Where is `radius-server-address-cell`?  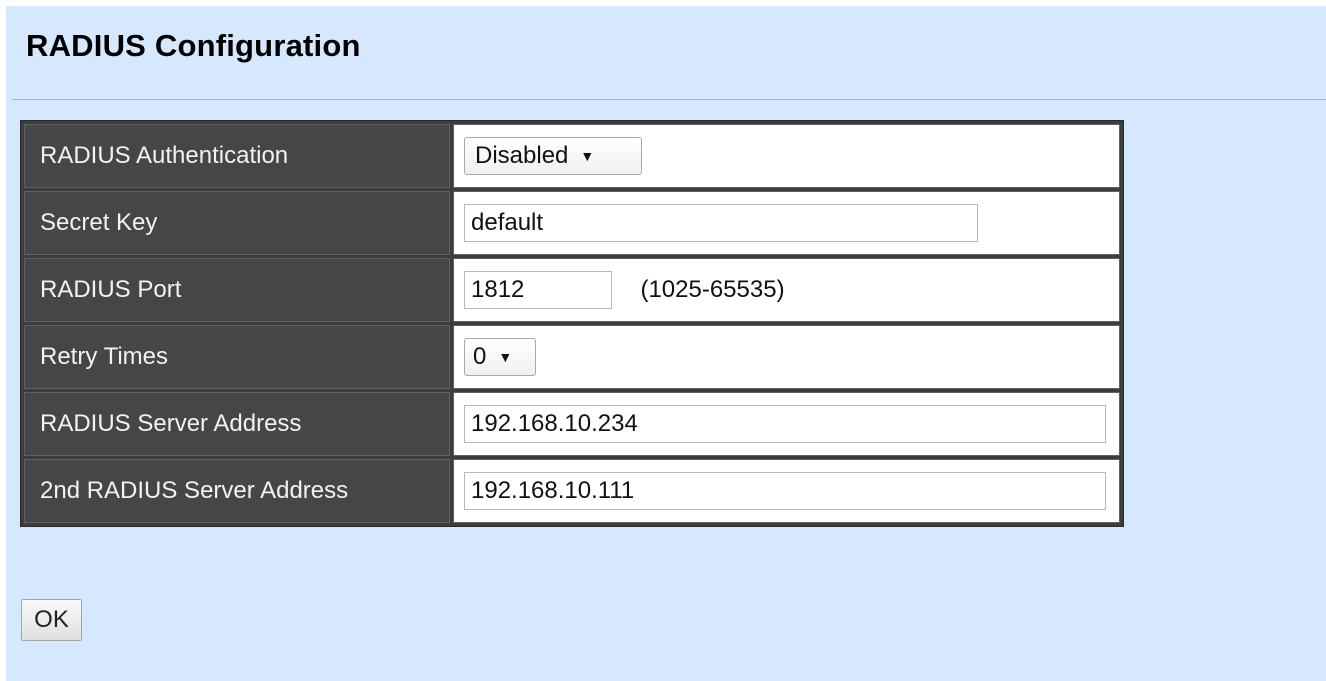
radius-server-address-cell is located at coordinates (786, 424).